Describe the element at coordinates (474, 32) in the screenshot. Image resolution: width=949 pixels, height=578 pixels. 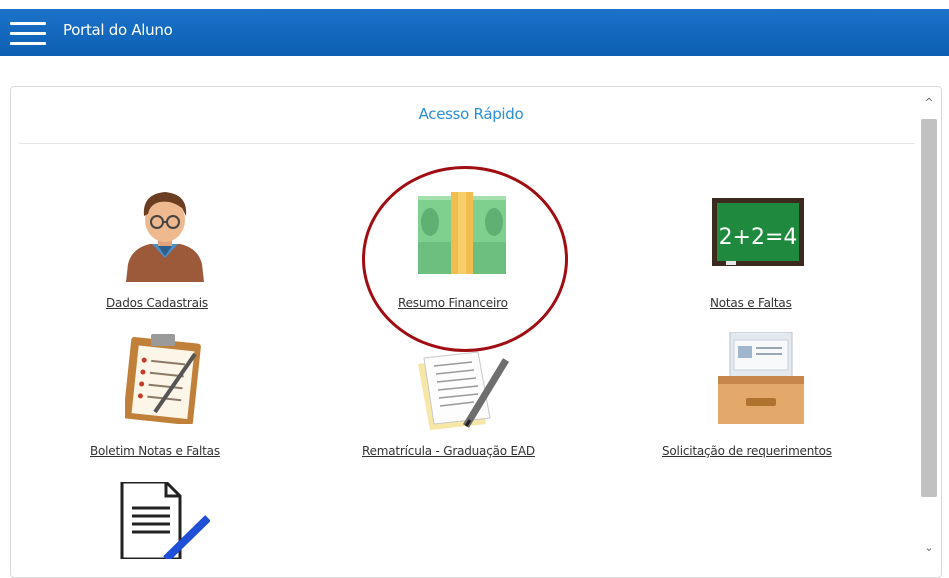
I see `top-bar: Portal do Aluno` at that location.